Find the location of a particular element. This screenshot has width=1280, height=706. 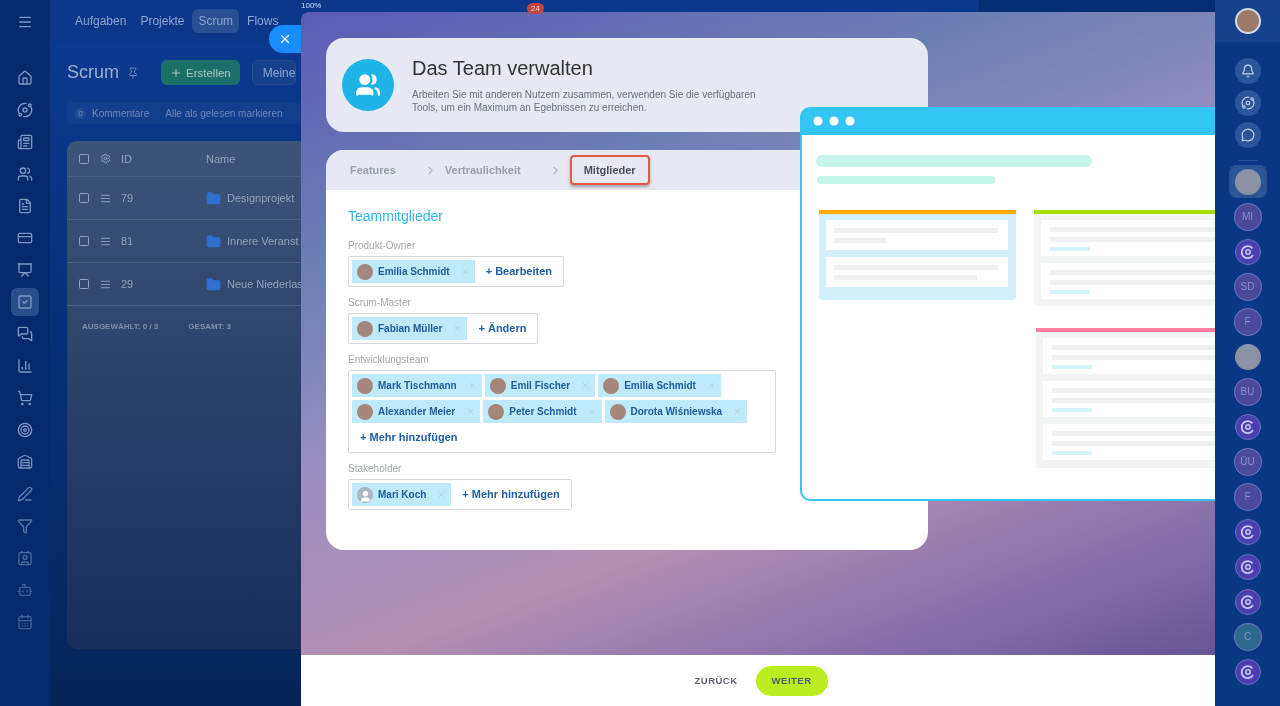

field-label: Scrum-Master is located at coordinates (380, 302).